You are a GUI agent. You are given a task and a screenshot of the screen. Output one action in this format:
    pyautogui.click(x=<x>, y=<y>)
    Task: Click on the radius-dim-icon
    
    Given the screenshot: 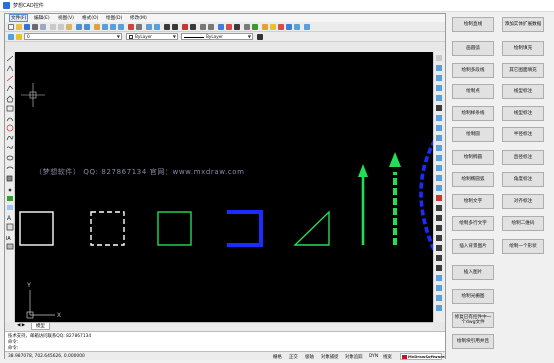 What is the action you would take?
    pyautogui.click(x=439, y=228)
    